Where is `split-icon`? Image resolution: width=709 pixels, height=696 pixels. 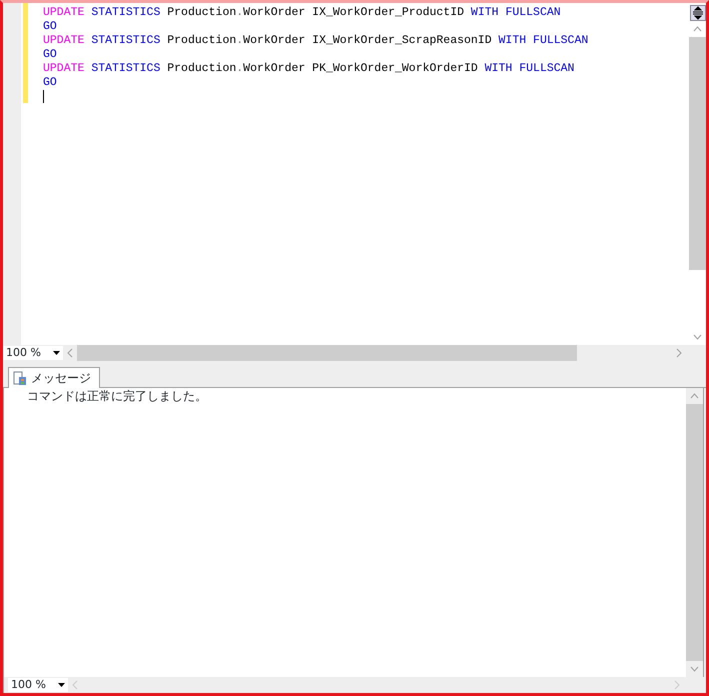 split-icon is located at coordinates (698, 13).